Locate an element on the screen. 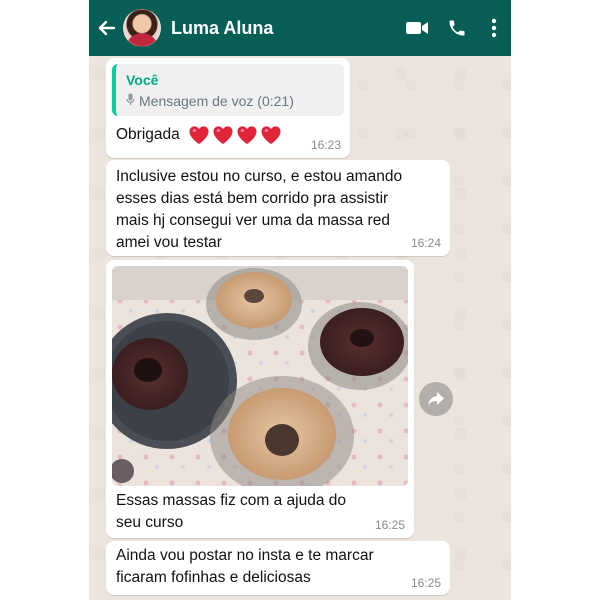  quote-body: Mensagem de voz (0:21) is located at coordinates (210, 101).